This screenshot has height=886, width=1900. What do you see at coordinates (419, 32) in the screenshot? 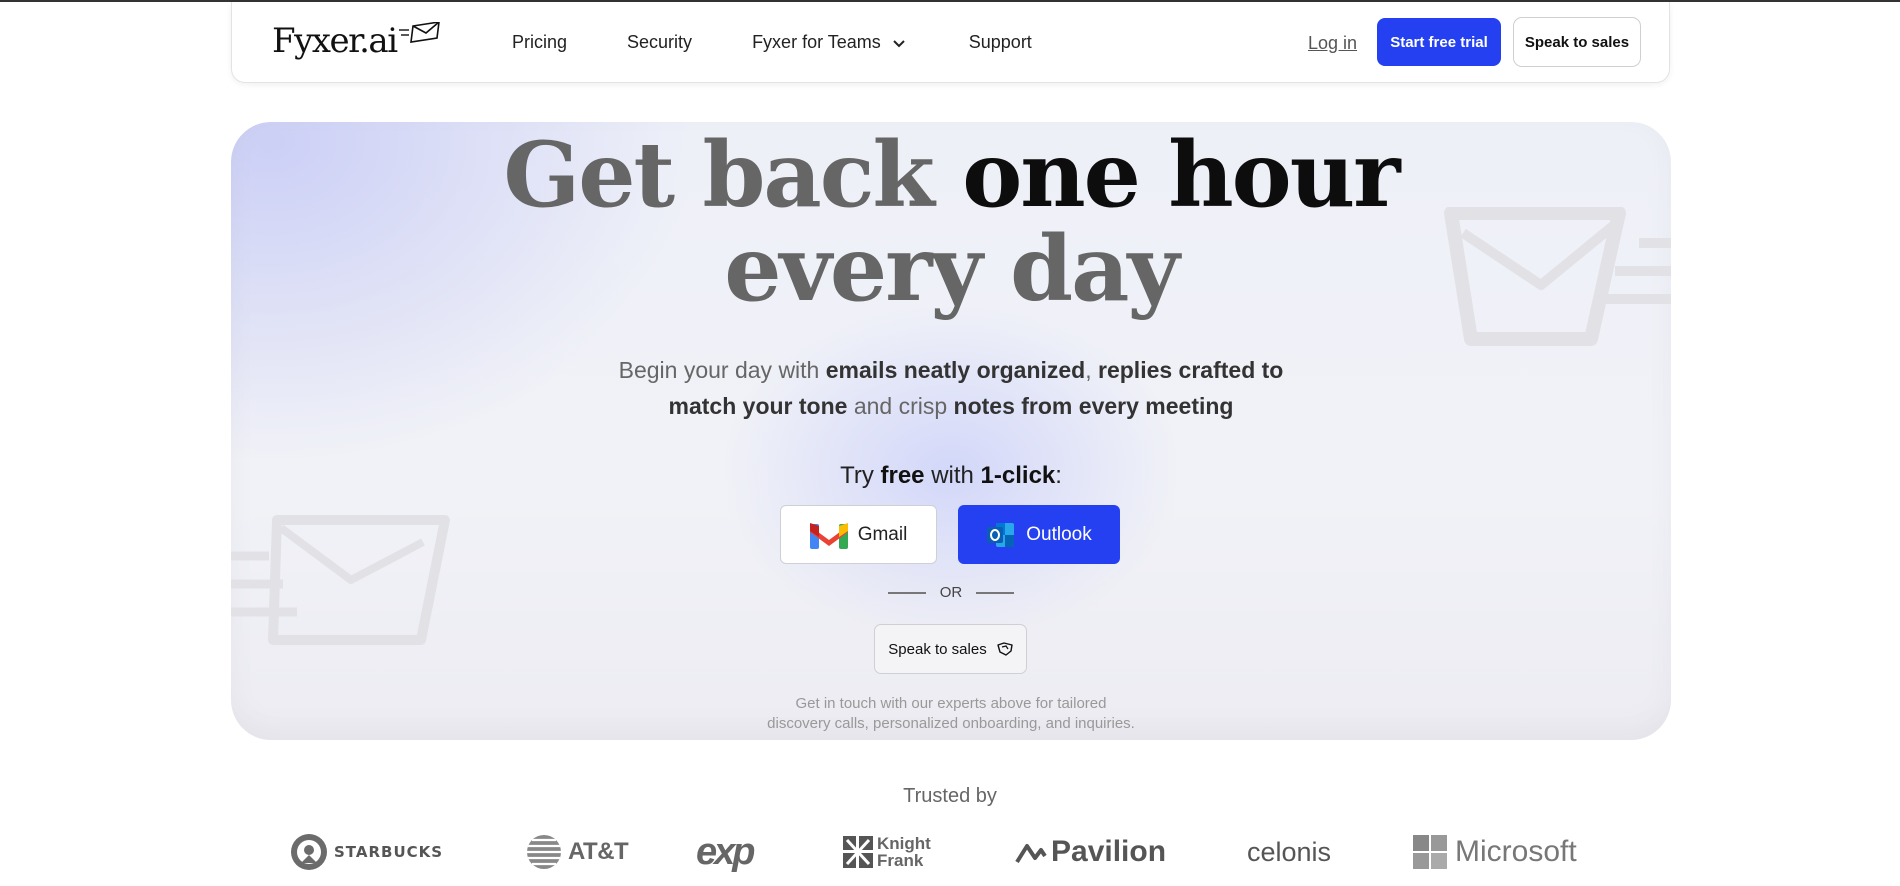
I see `envelope-logo-icon` at bounding box center [419, 32].